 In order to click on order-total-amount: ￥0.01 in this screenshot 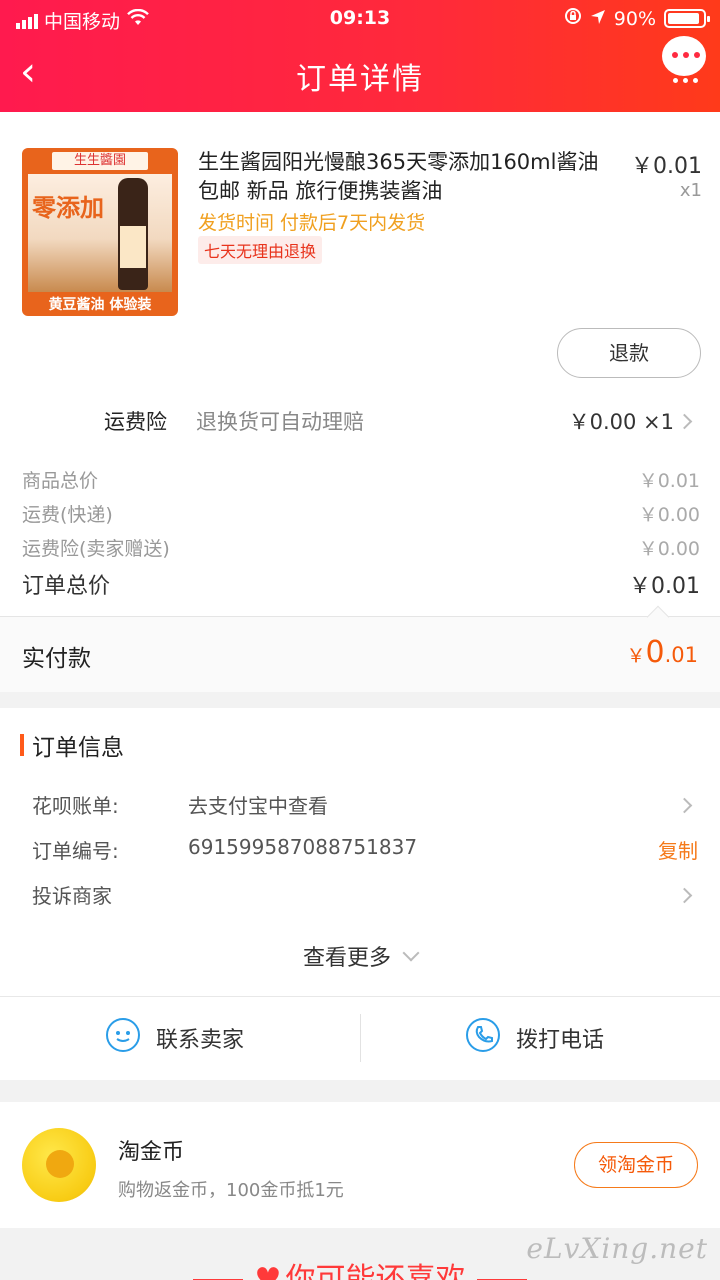, I will do `click(664, 586)`.